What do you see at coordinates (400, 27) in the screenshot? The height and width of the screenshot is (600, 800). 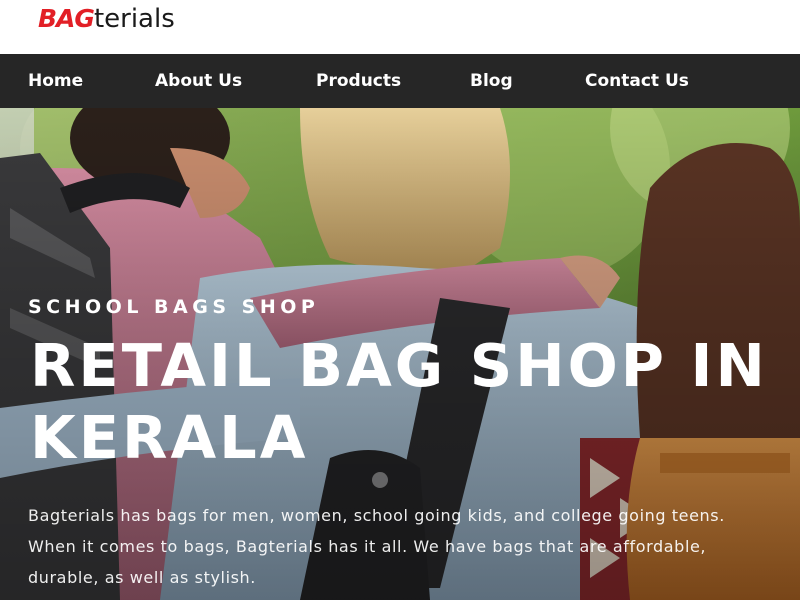 I see `header: BAG terials` at bounding box center [400, 27].